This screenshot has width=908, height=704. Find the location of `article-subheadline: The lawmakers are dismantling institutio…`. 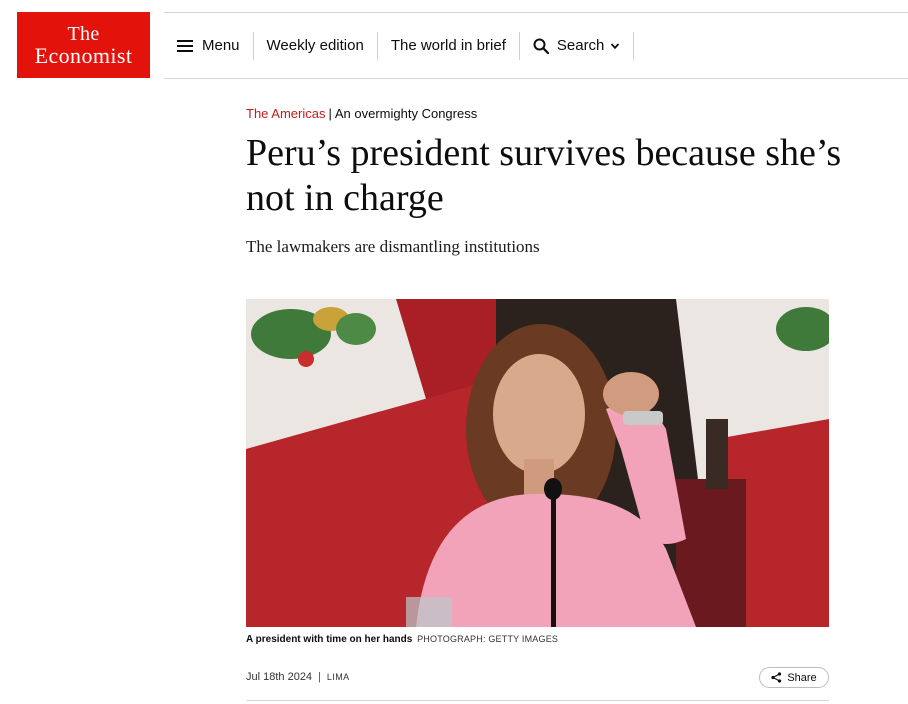

article-subheadline: The lawmakers are dismantling institutio… is located at coordinates (393, 246).